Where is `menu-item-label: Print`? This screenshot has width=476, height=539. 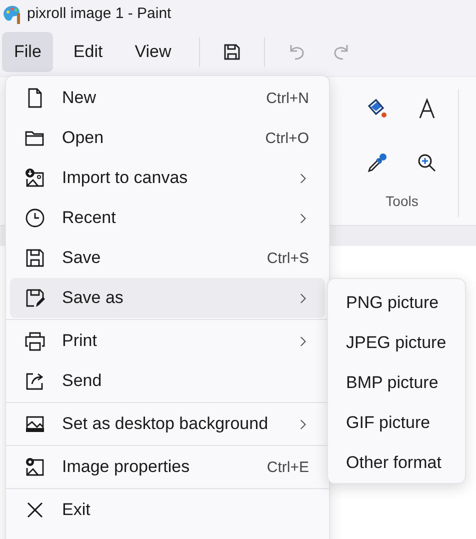 menu-item-label: Print is located at coordinates (80, 341).